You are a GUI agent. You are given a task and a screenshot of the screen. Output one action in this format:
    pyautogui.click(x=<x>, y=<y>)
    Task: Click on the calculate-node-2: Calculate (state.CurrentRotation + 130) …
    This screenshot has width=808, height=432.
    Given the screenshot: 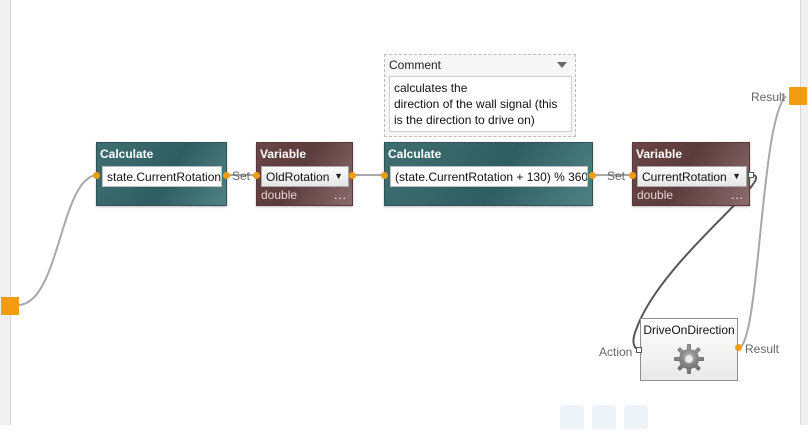 What is the action you would take?
    pyautogui.click(x=488, y=174)
    